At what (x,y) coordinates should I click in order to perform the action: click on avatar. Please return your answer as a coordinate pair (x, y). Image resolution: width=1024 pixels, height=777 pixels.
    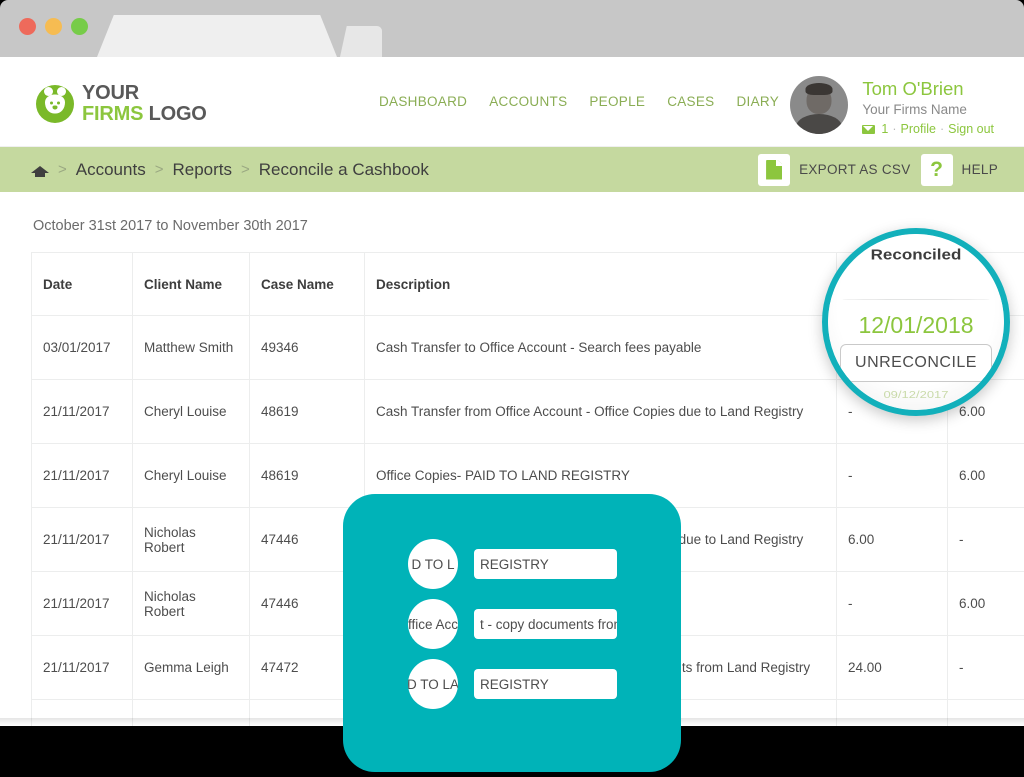
    Looking at the image, I should click on (819, 105).